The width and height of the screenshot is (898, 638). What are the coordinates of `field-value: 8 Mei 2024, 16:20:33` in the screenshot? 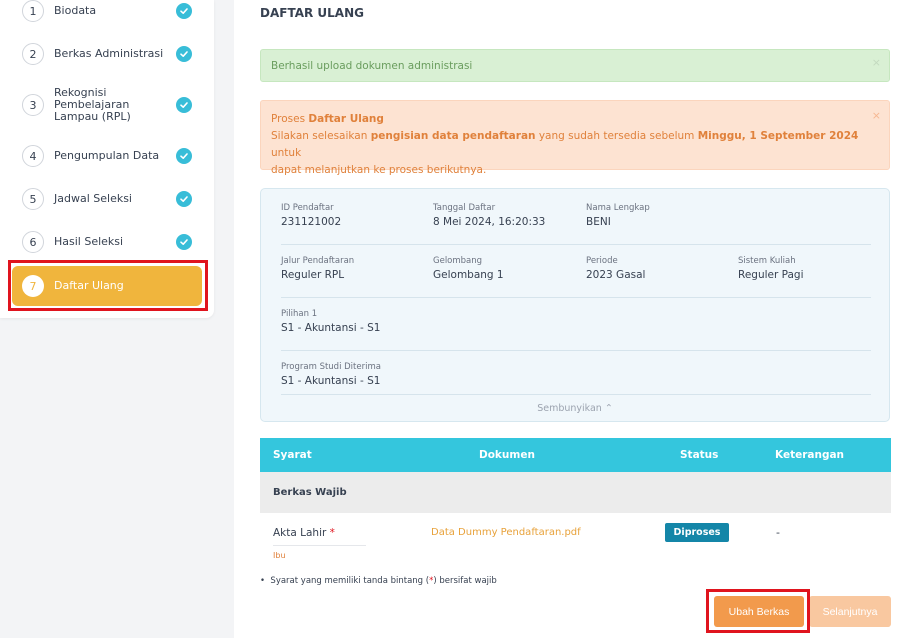 It's located at (489, 222).